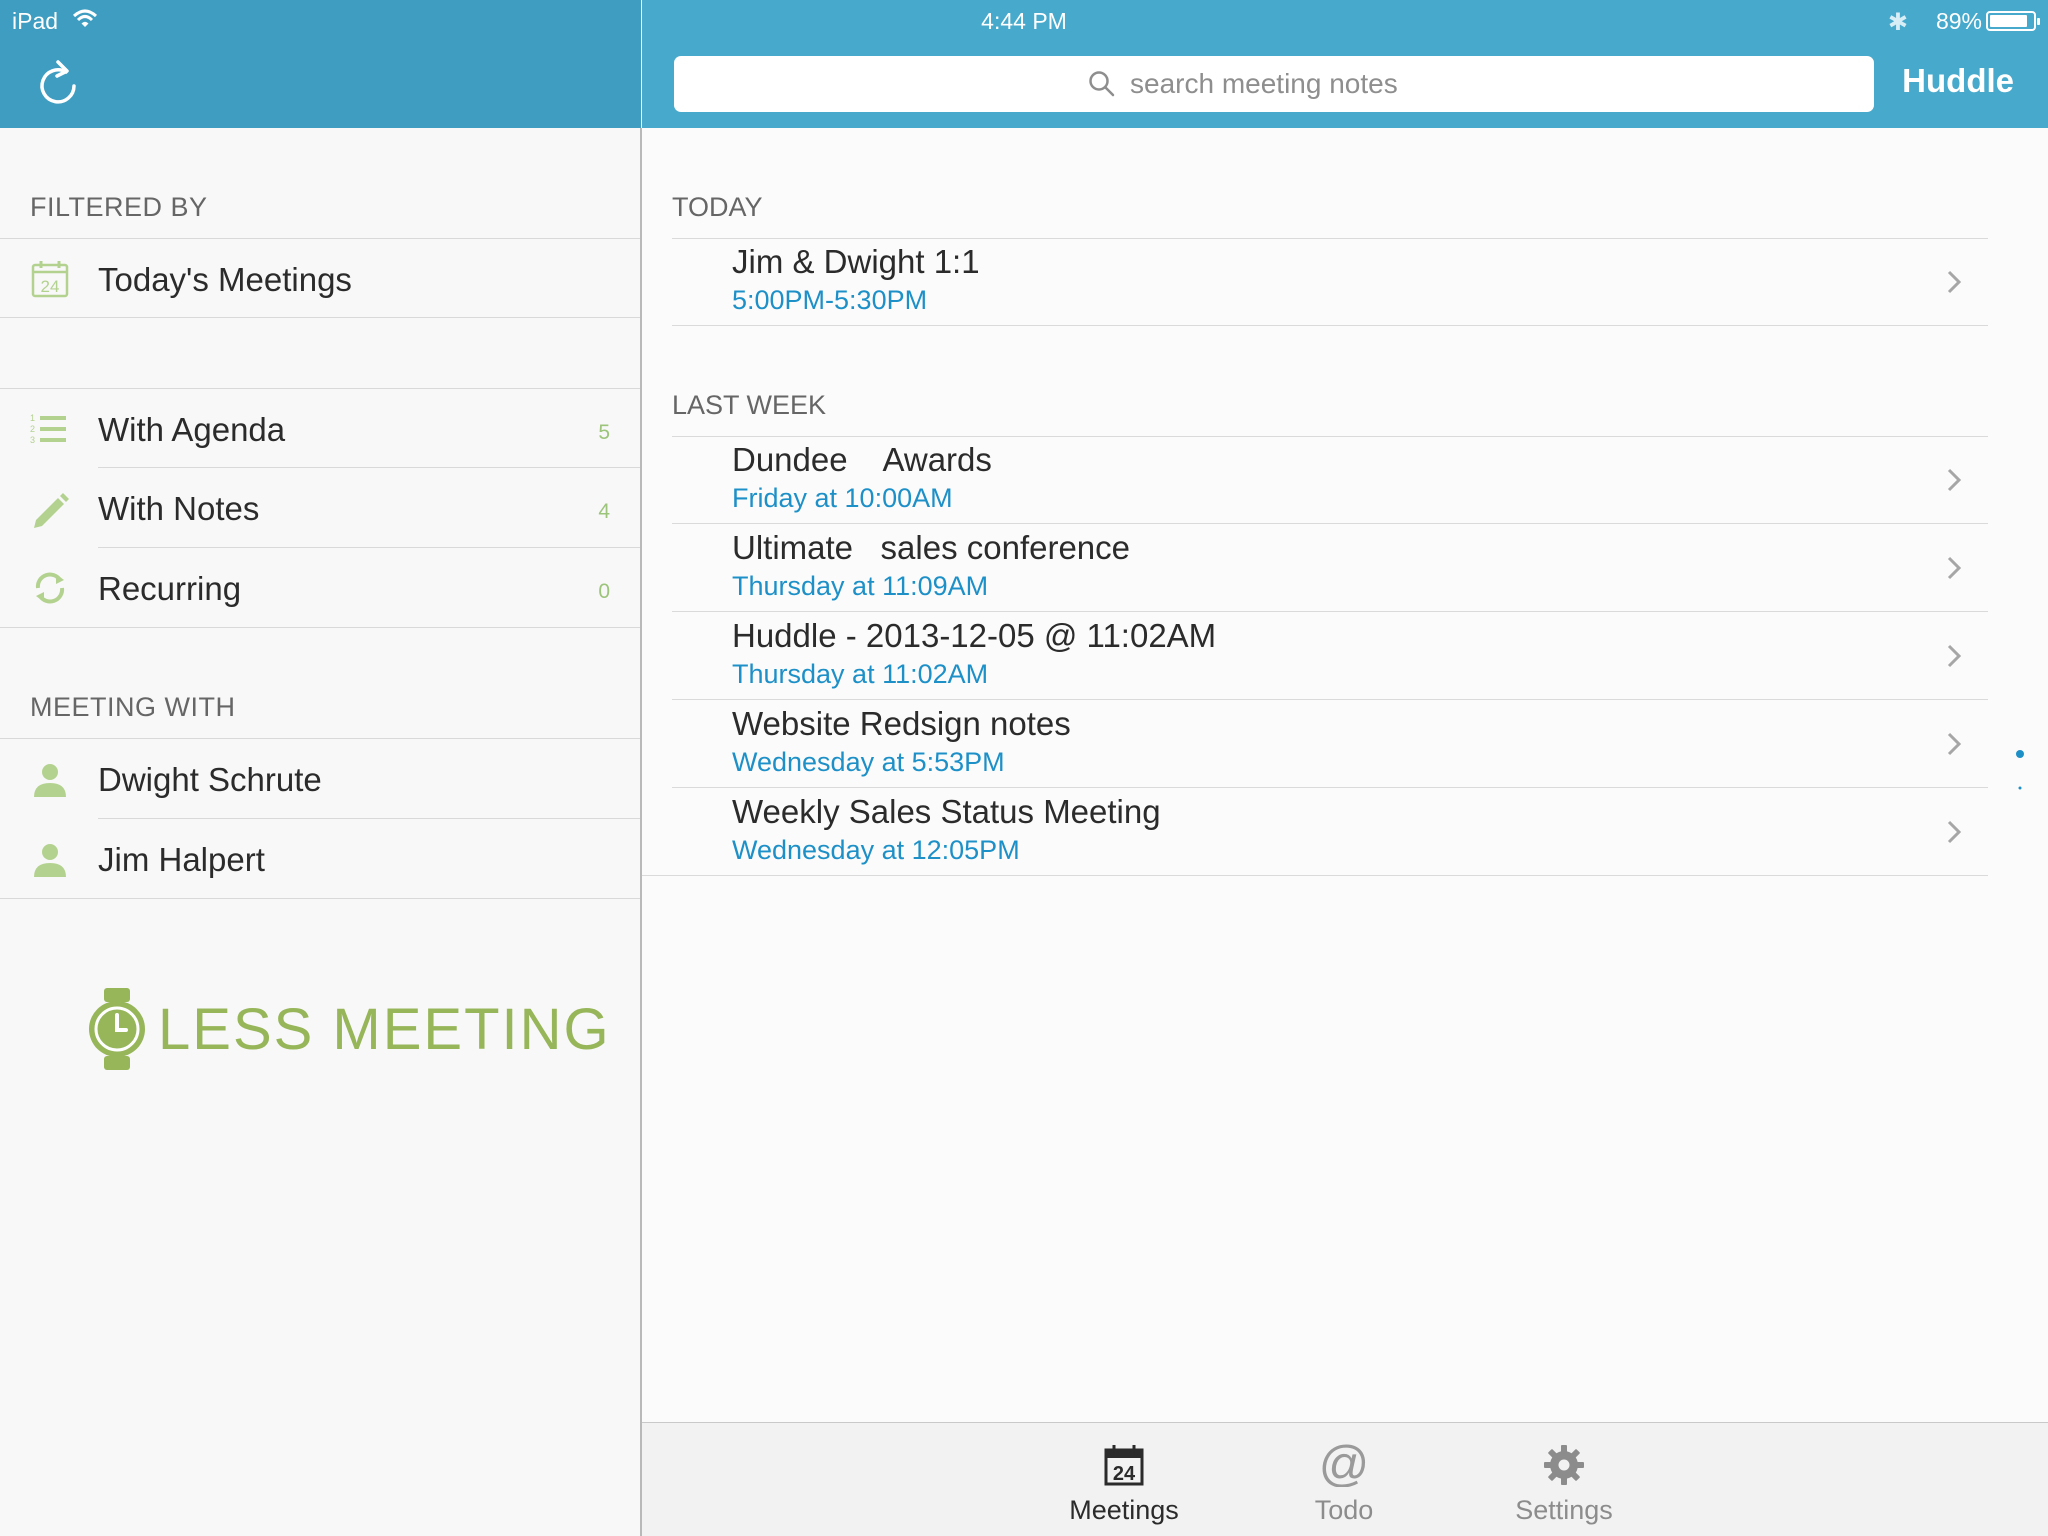 This screenshot has height=1536, width=2048. Describe the element at coordinates (119, 207) in the screenshot. I see `filtered-by-title: FILTERED BY` at that location.